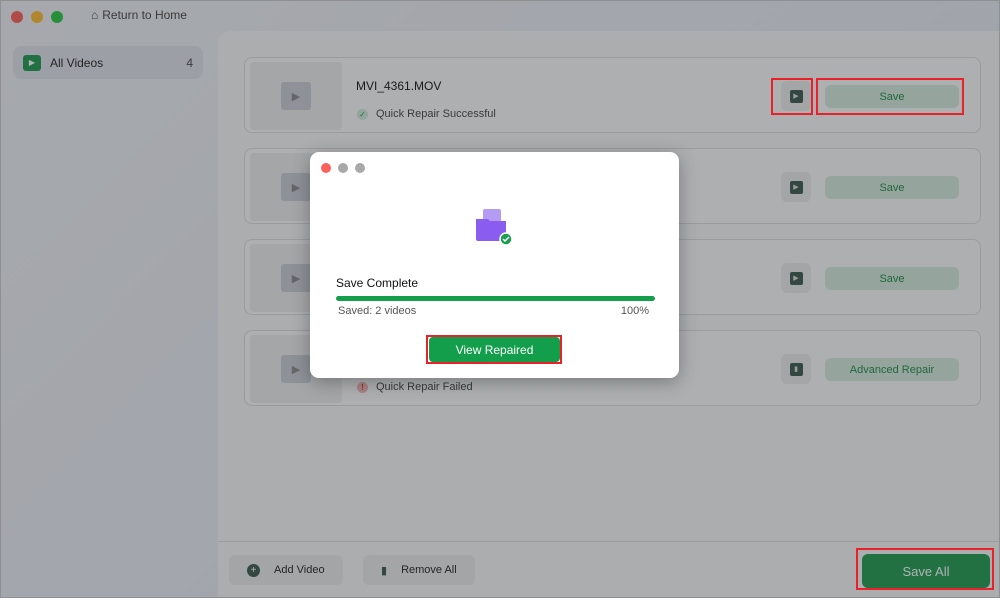 The width and height of the screenshot is (1000, 598). I want to click on progress-percent: 100%, so click(634, 311).